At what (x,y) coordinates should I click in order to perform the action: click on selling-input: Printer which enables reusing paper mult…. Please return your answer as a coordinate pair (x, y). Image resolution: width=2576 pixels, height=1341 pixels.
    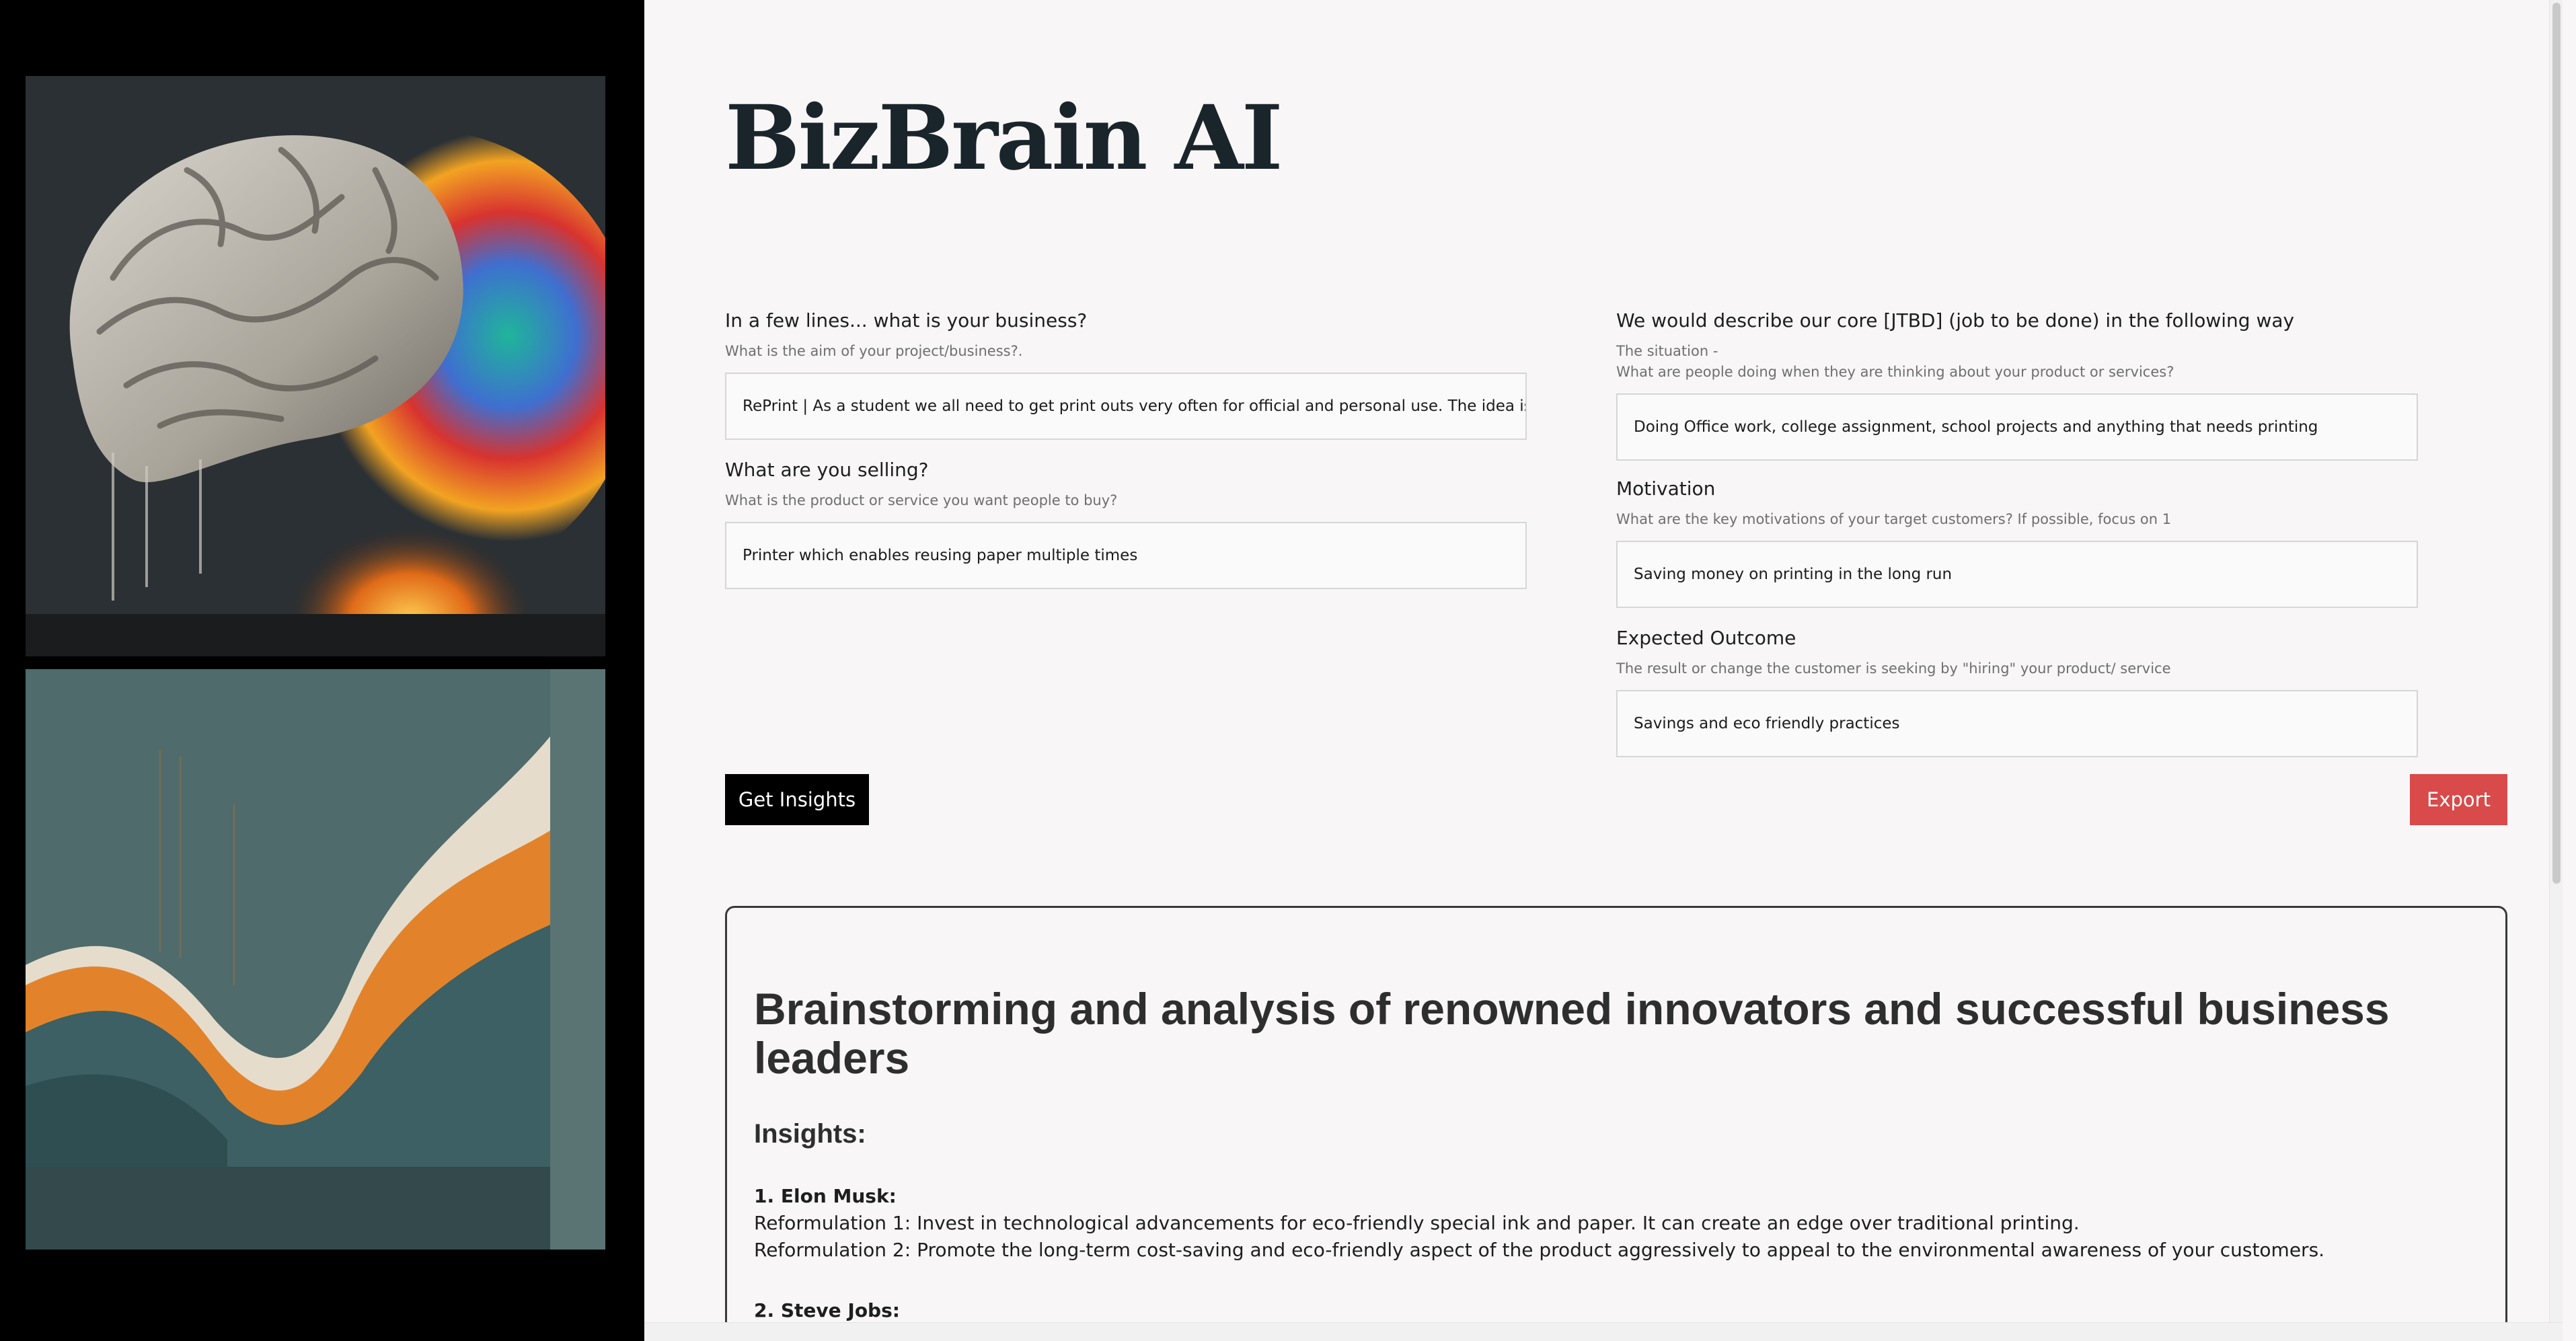
    Looking at the image, I should click on (1126, 555).